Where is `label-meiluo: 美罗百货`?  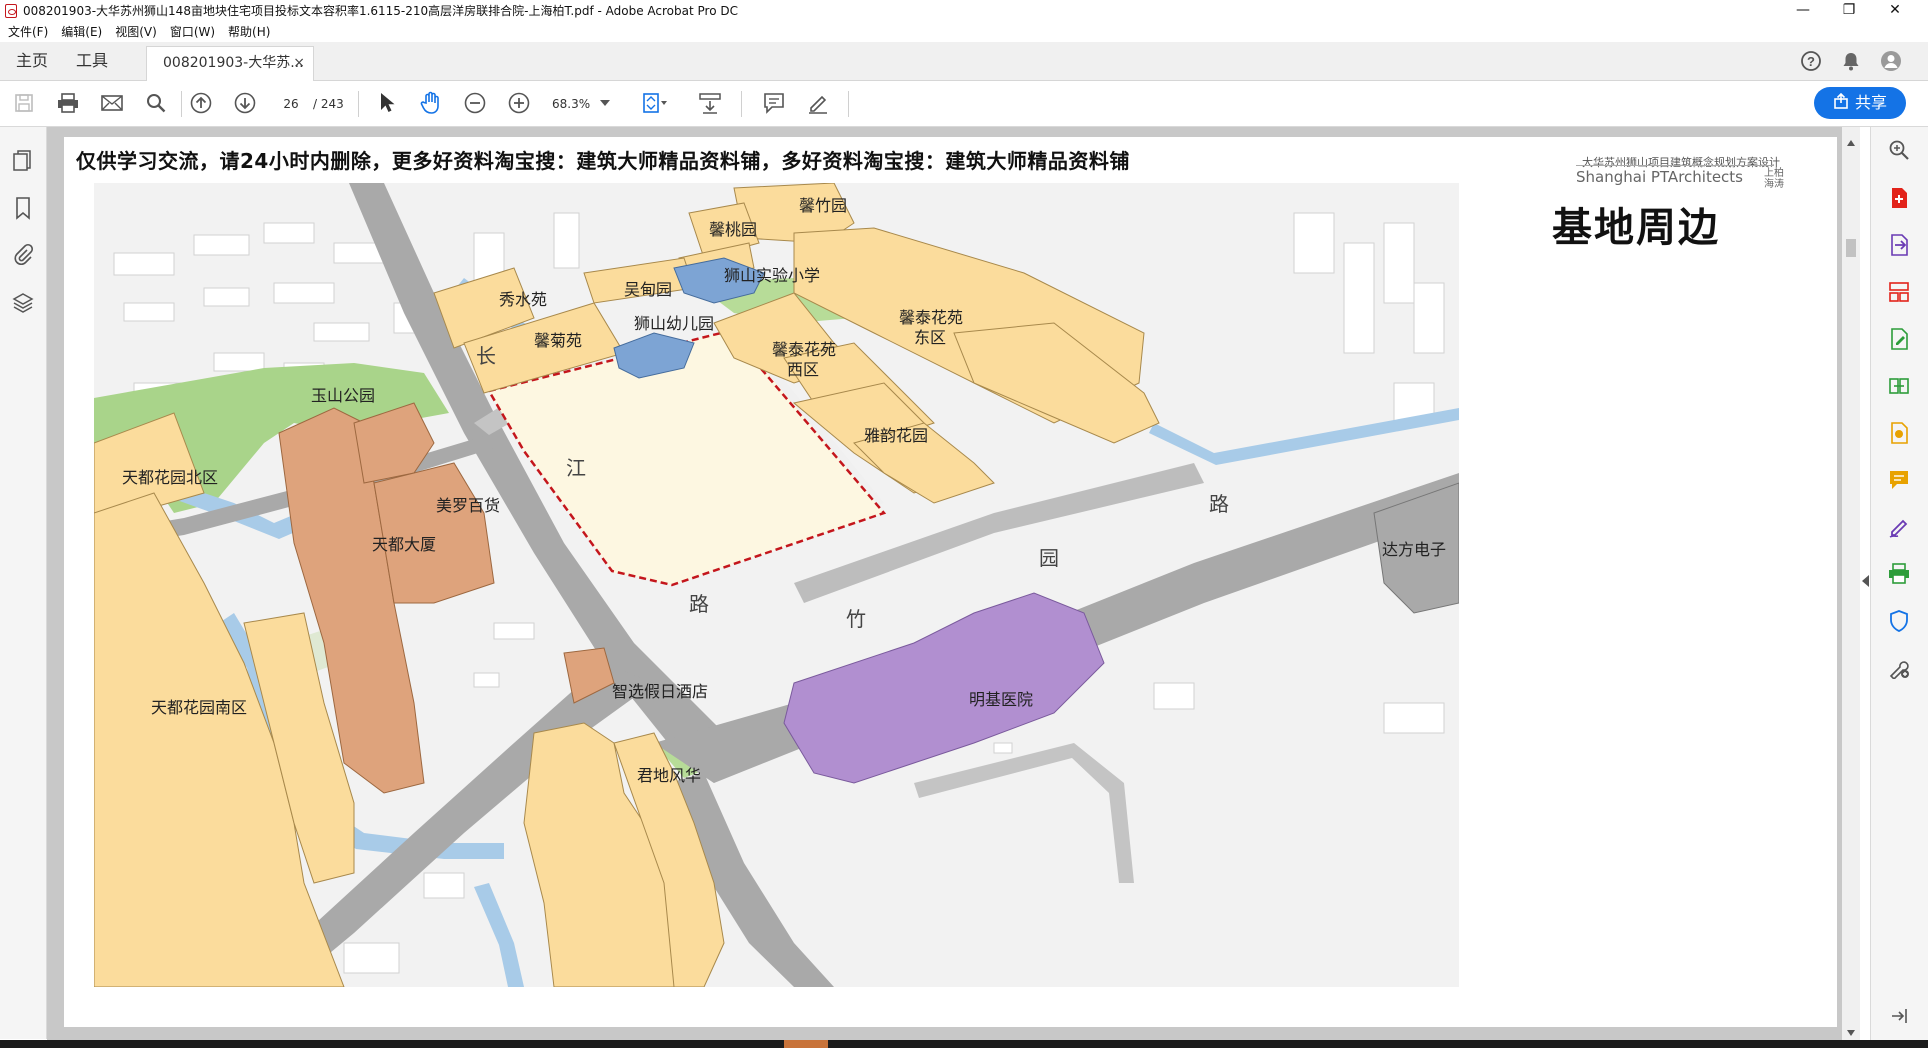
label-meiluo: 美罗百货 is located at coordinates (468, 505).